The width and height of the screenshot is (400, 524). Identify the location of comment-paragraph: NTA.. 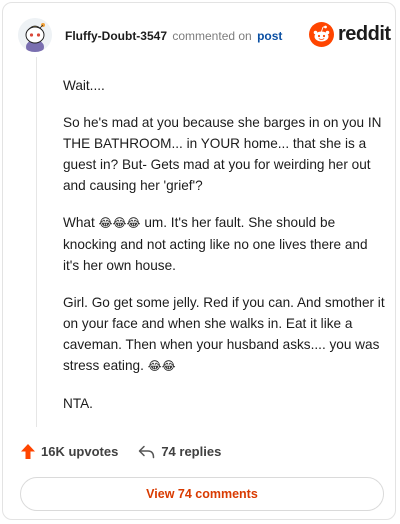
(78, 403).